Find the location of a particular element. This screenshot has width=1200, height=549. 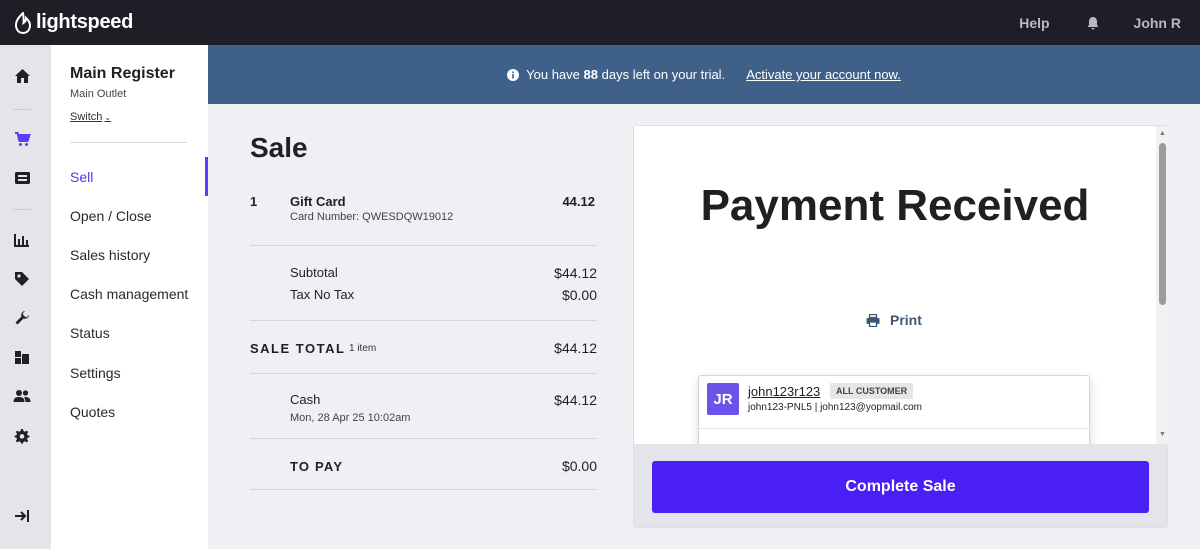

payment-received-title: Payment Received is located at coordinates (895, 205).